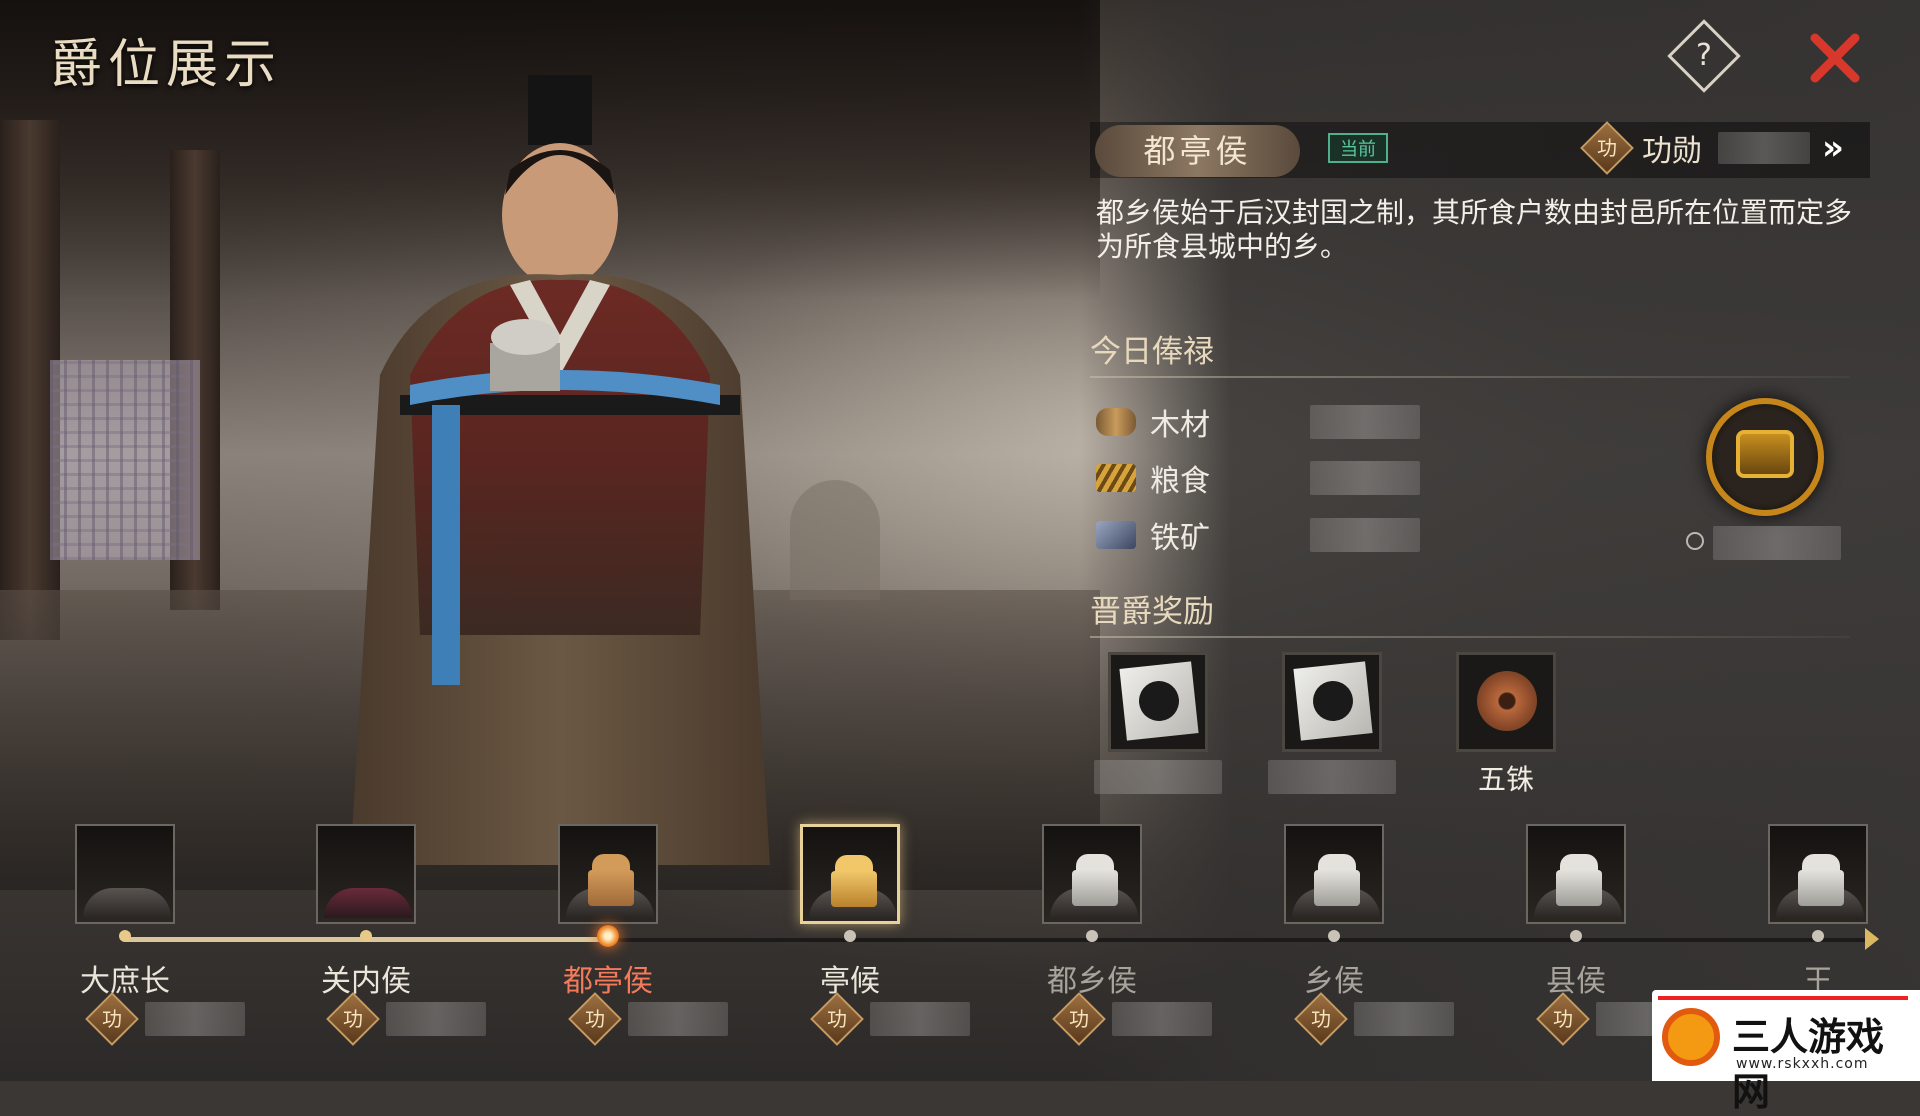  What do you see at coordinates (835, 540) in the screenshot?
I see `distant-gate` at bounding box center [835, 540].